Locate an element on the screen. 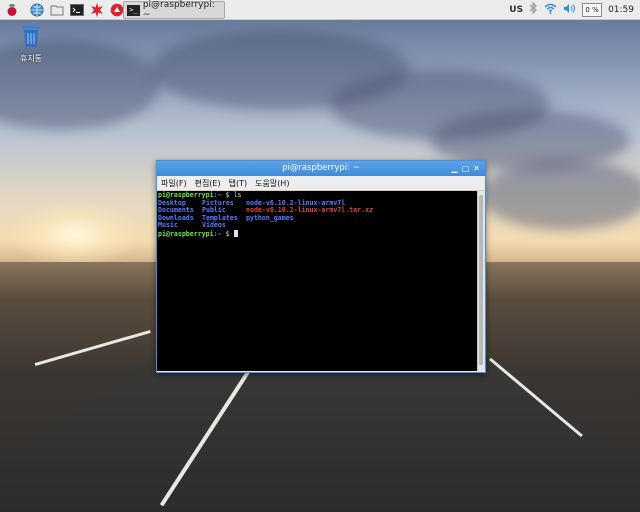  text-cursor is located at coordinates (235, 233).